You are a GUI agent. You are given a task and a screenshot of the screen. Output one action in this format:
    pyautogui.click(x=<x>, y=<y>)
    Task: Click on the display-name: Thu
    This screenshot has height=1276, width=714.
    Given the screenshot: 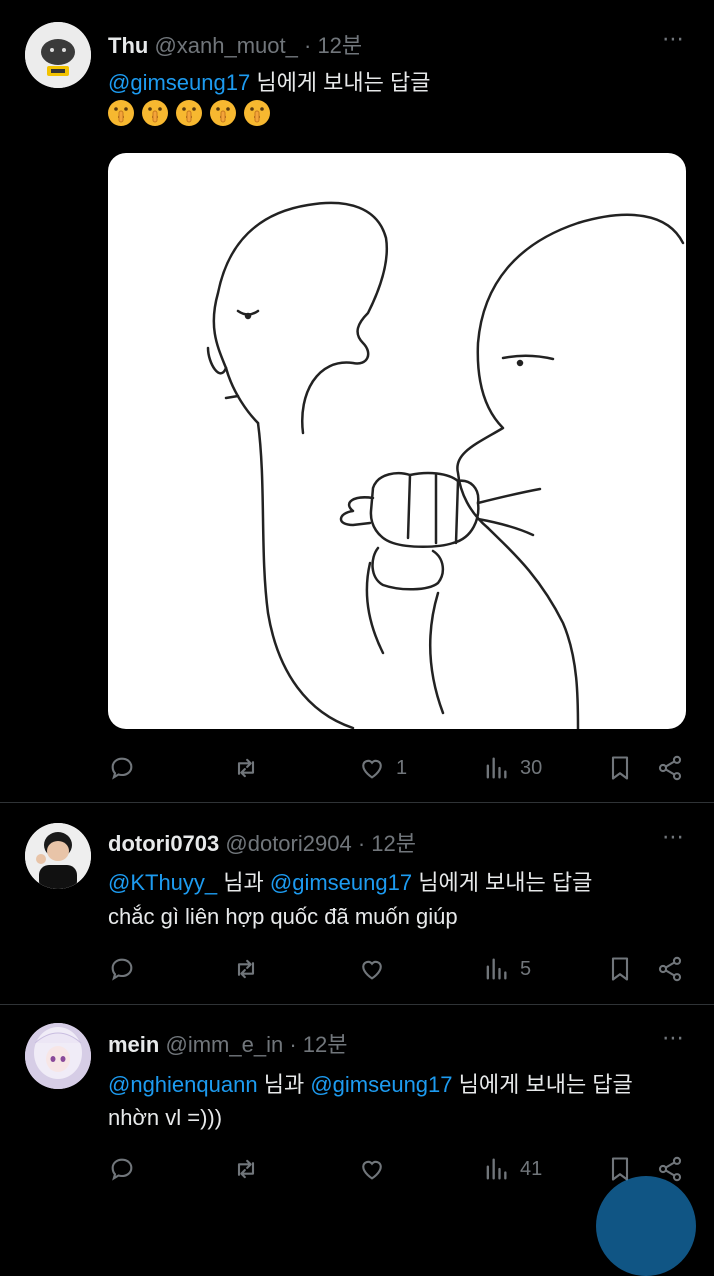 What is the action you would take?
    pyautogui.click(x=128, y=45)
    